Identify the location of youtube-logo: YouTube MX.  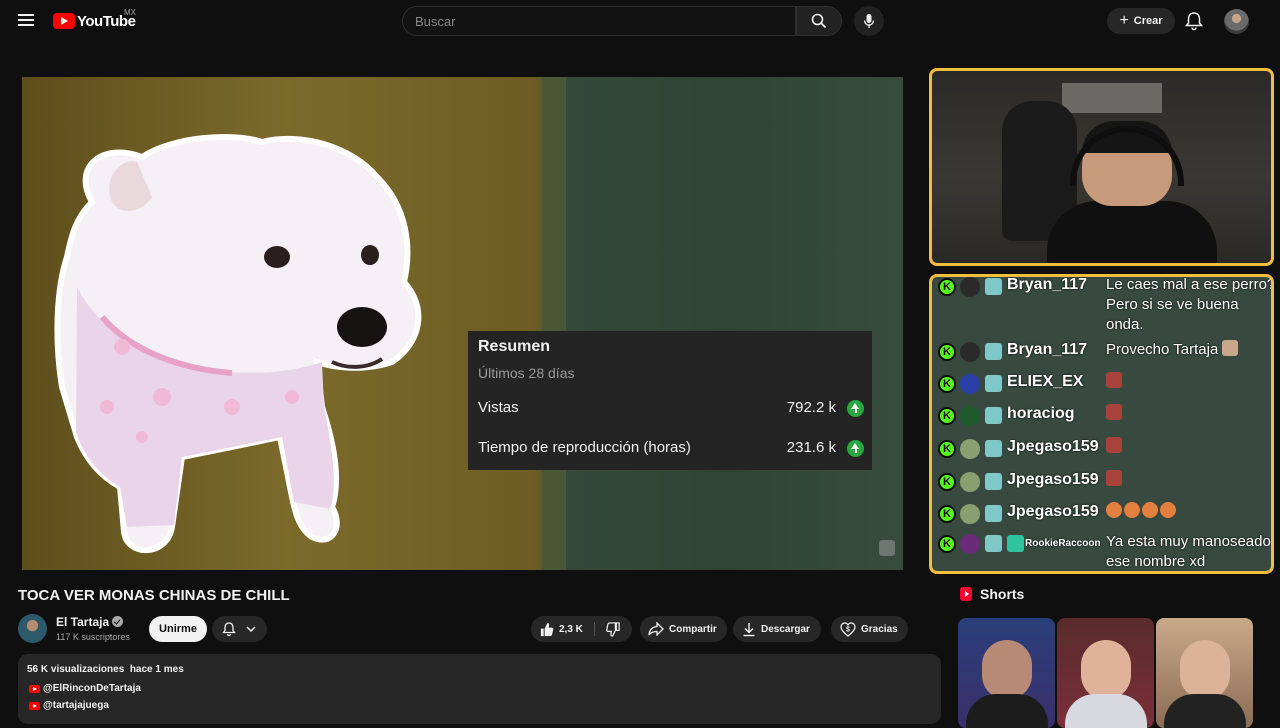
(94, 19).